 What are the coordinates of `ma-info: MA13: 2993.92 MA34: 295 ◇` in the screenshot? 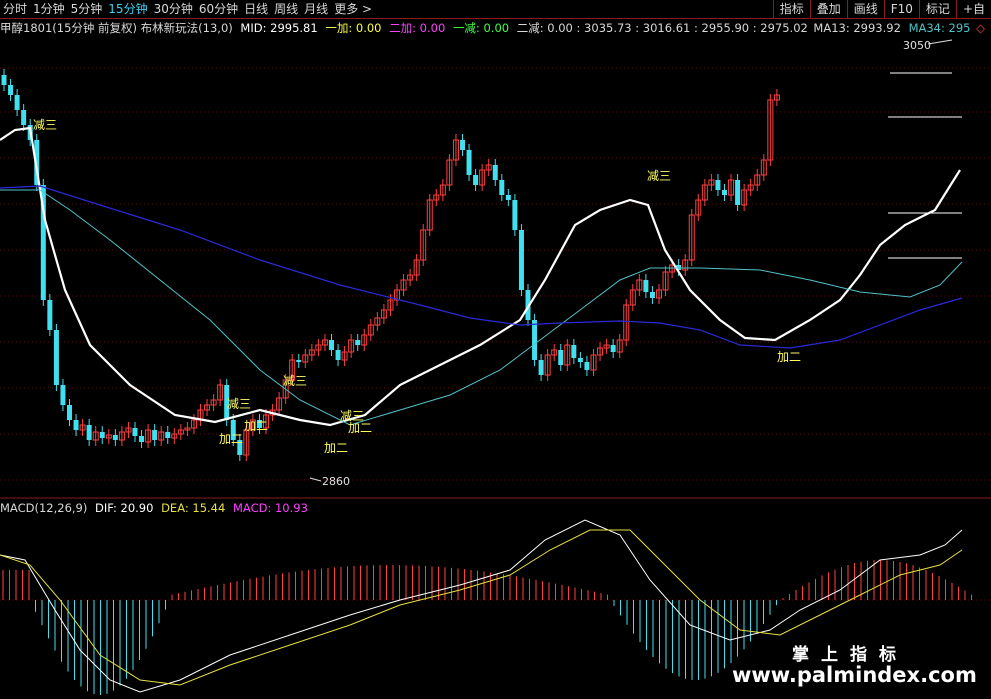 It's located at (901, 28).